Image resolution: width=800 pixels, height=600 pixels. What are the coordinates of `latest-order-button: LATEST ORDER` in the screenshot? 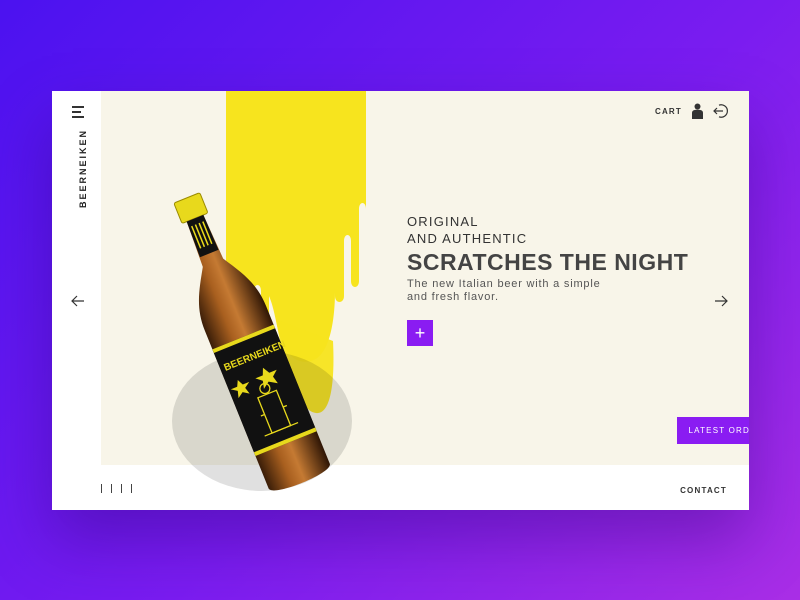 It's located at (713, 430).